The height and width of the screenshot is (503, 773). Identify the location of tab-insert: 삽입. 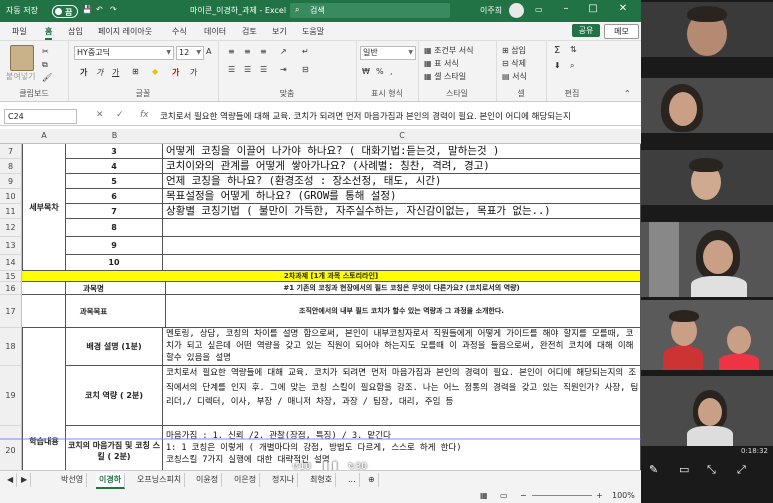
(75, 31).